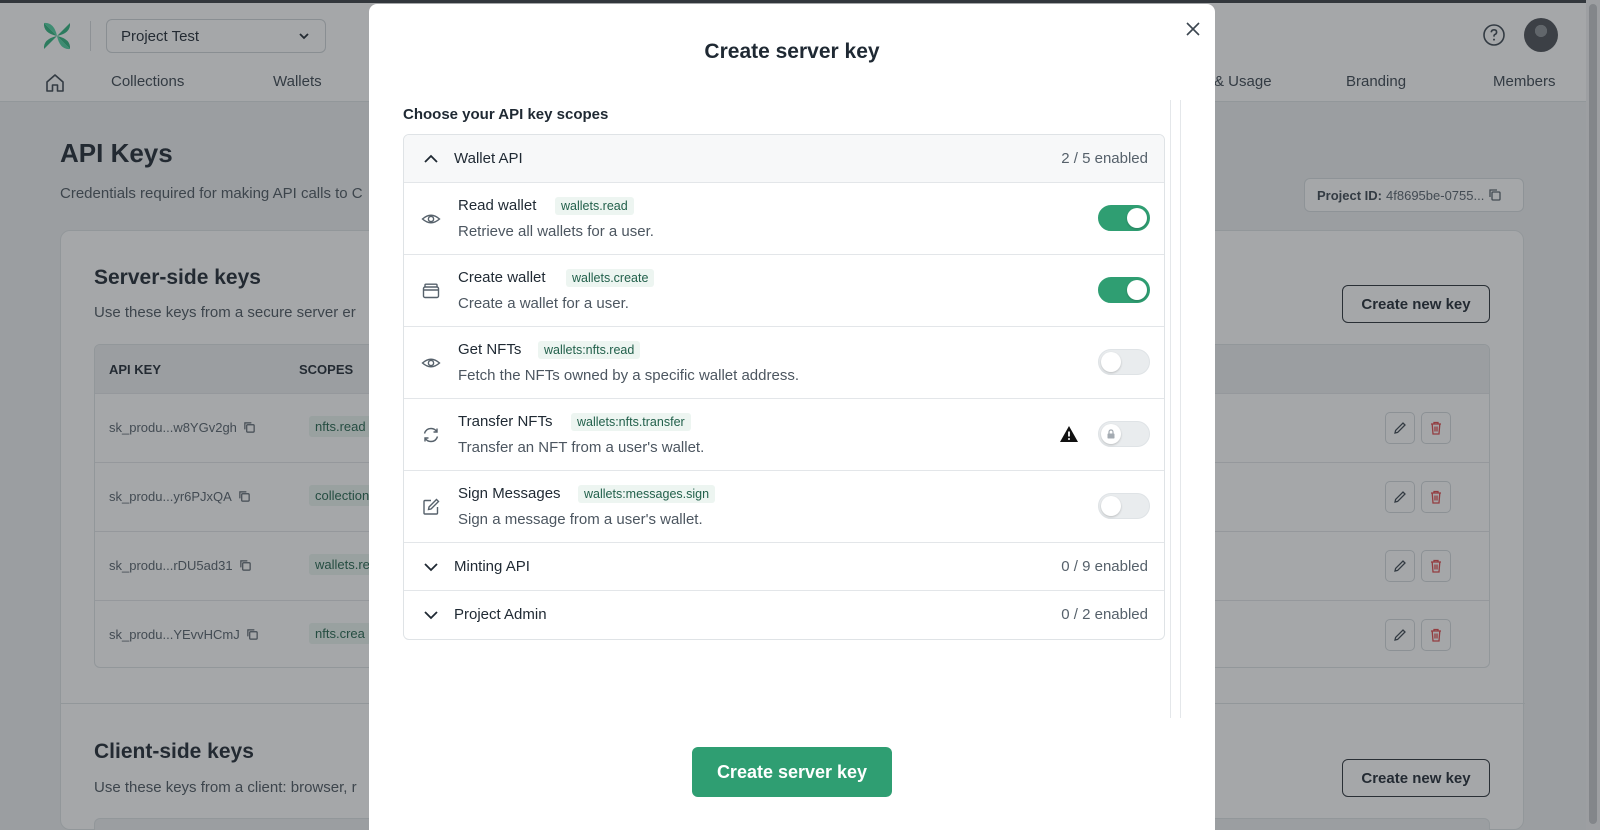 The height and width of the screenshot is (830, 1600). I want to click on group-enabled-count: 0 / 9 enabled, so click(1104, 566).